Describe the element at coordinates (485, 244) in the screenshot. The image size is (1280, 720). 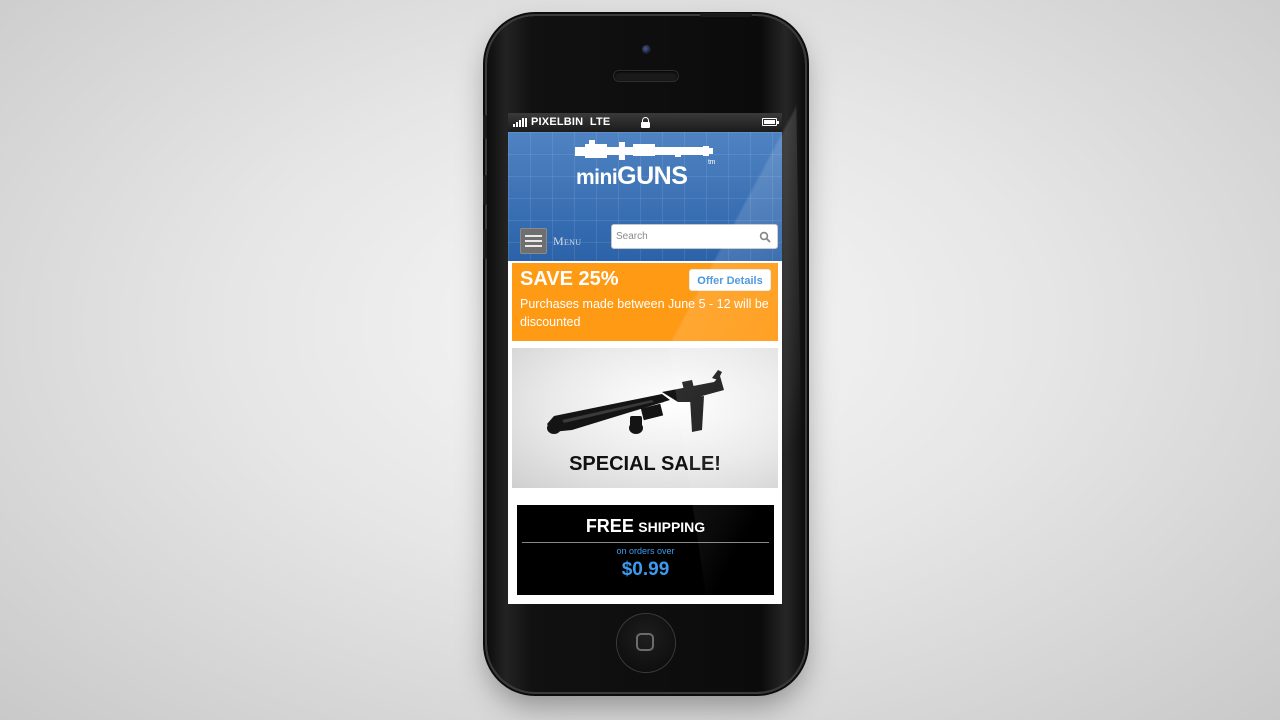
I see `volume-down-button` at that location.